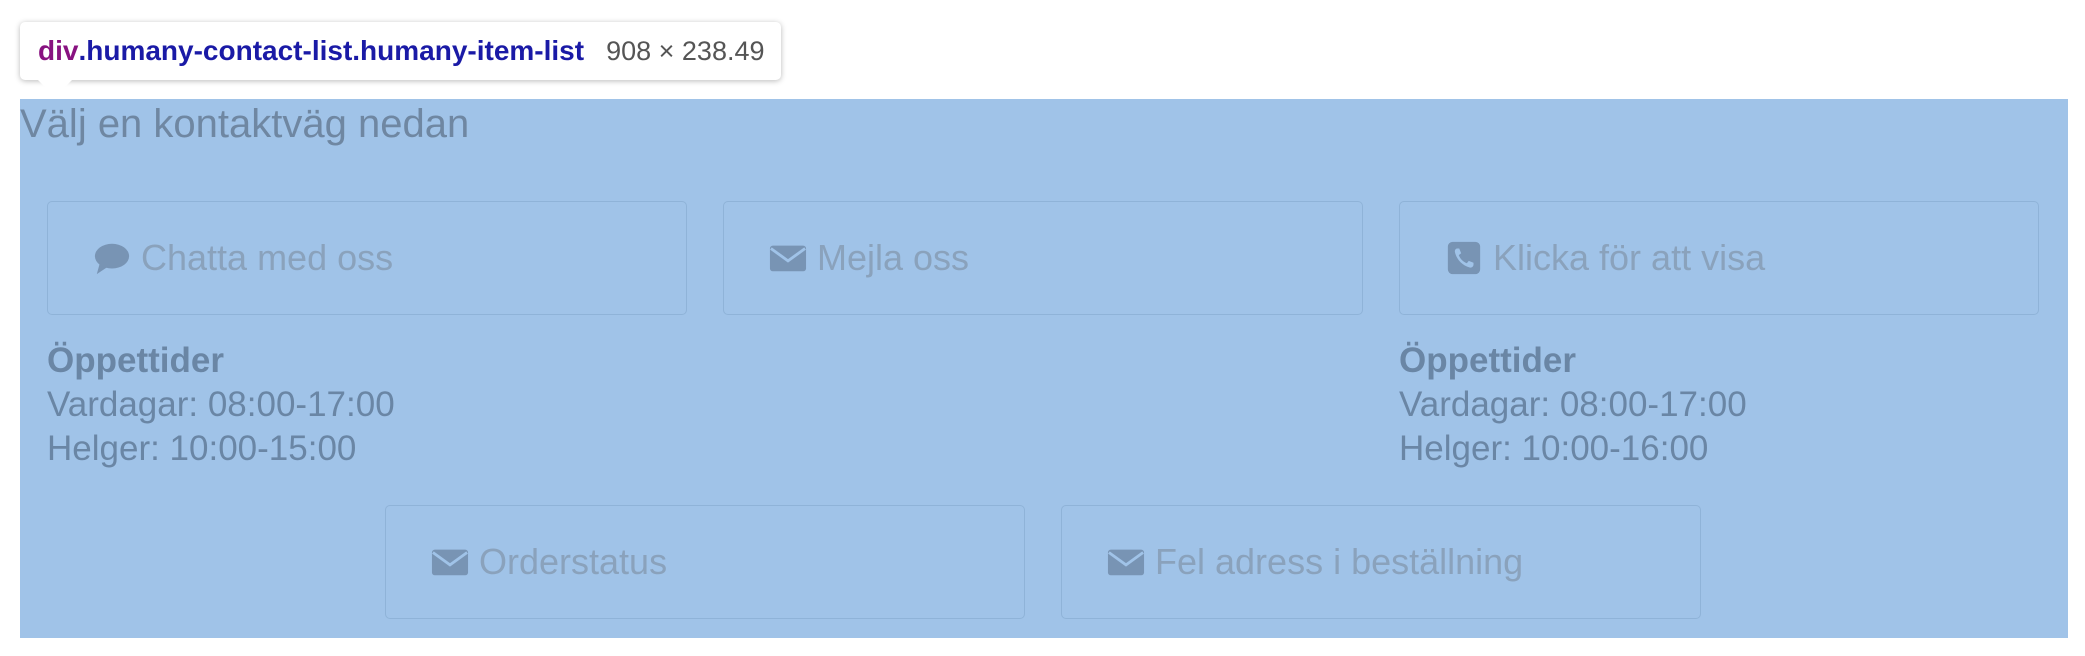  Describe the element at coordinates (58, 50) in the screenshot. I see `tooltip-tag-name: div` at that location.